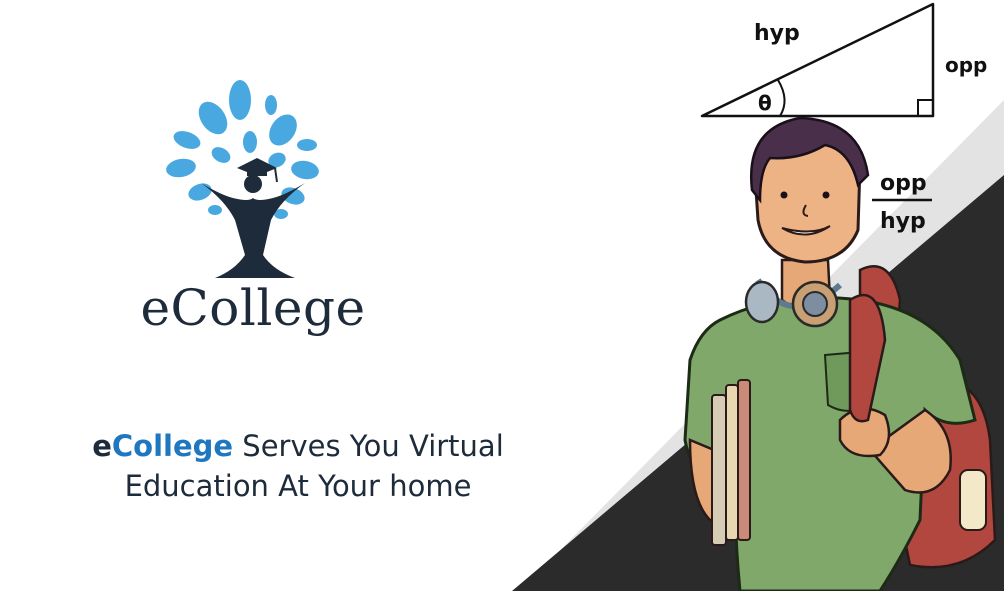 The image size is (1004, 591). What do you see at coordinates (903, 221) in the screenshot?
I see `fraction-denominator: hyp` at bounding box center [903, 221].